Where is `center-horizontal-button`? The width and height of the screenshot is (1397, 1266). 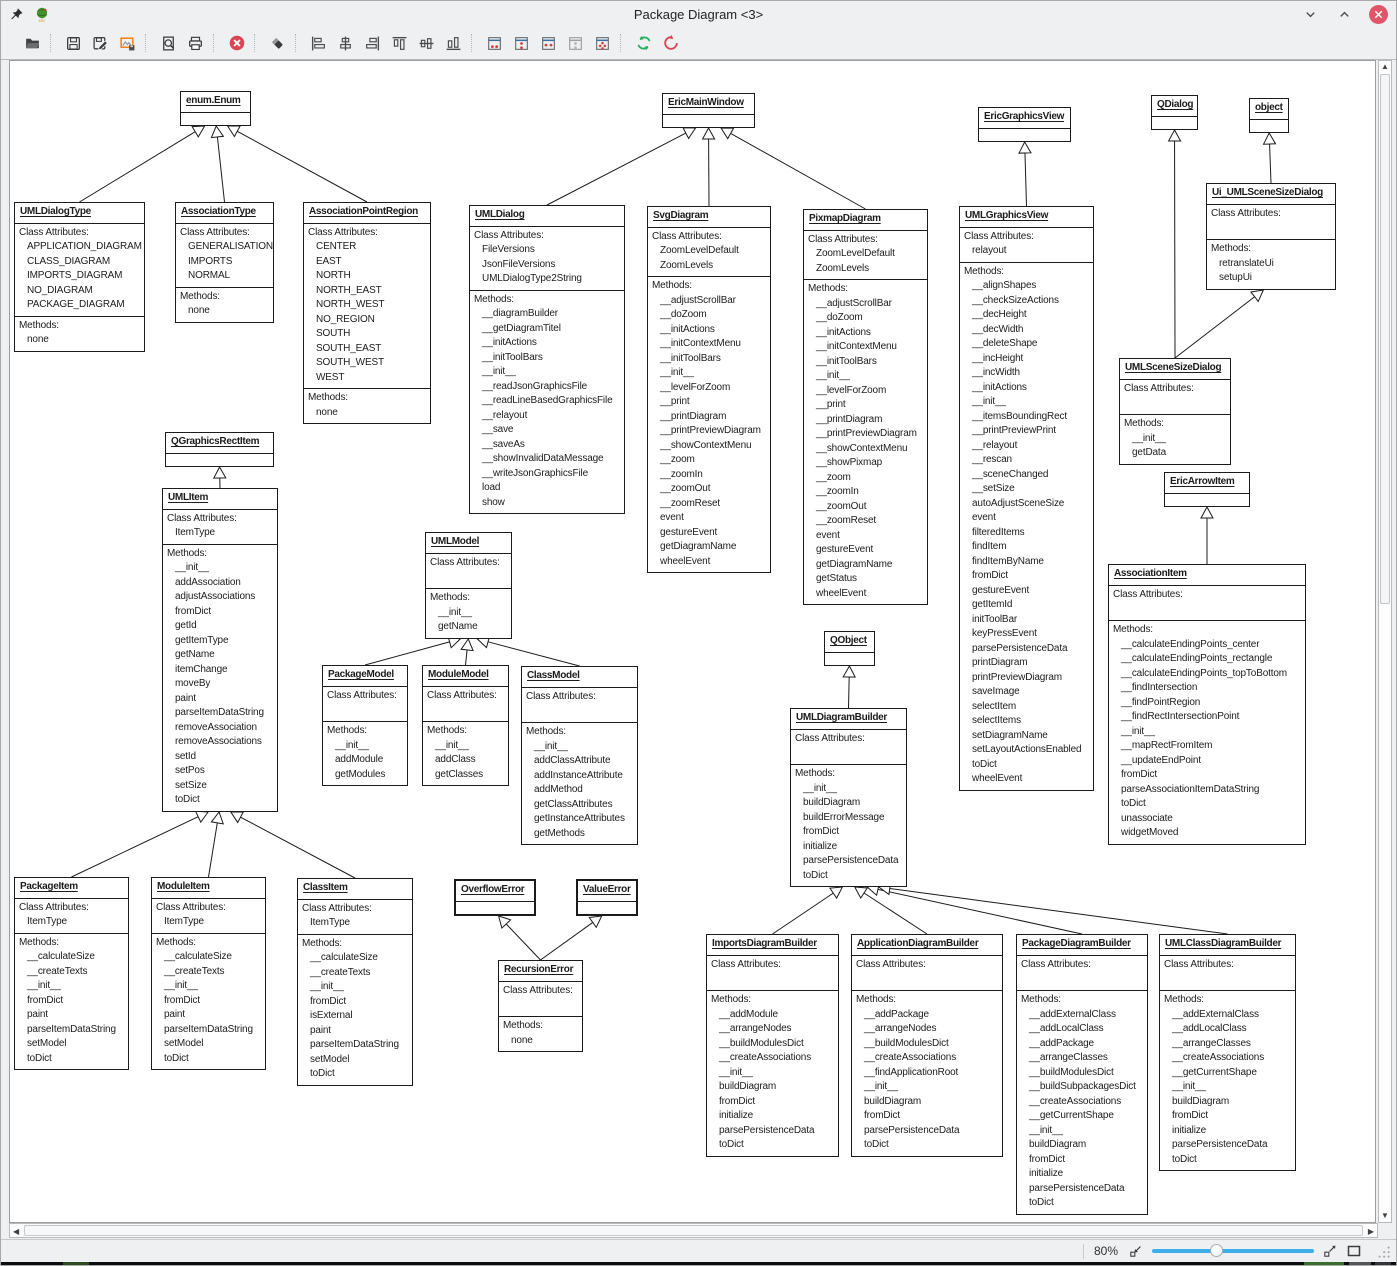 center-horizontal-button is located at coordinates (548, 43).